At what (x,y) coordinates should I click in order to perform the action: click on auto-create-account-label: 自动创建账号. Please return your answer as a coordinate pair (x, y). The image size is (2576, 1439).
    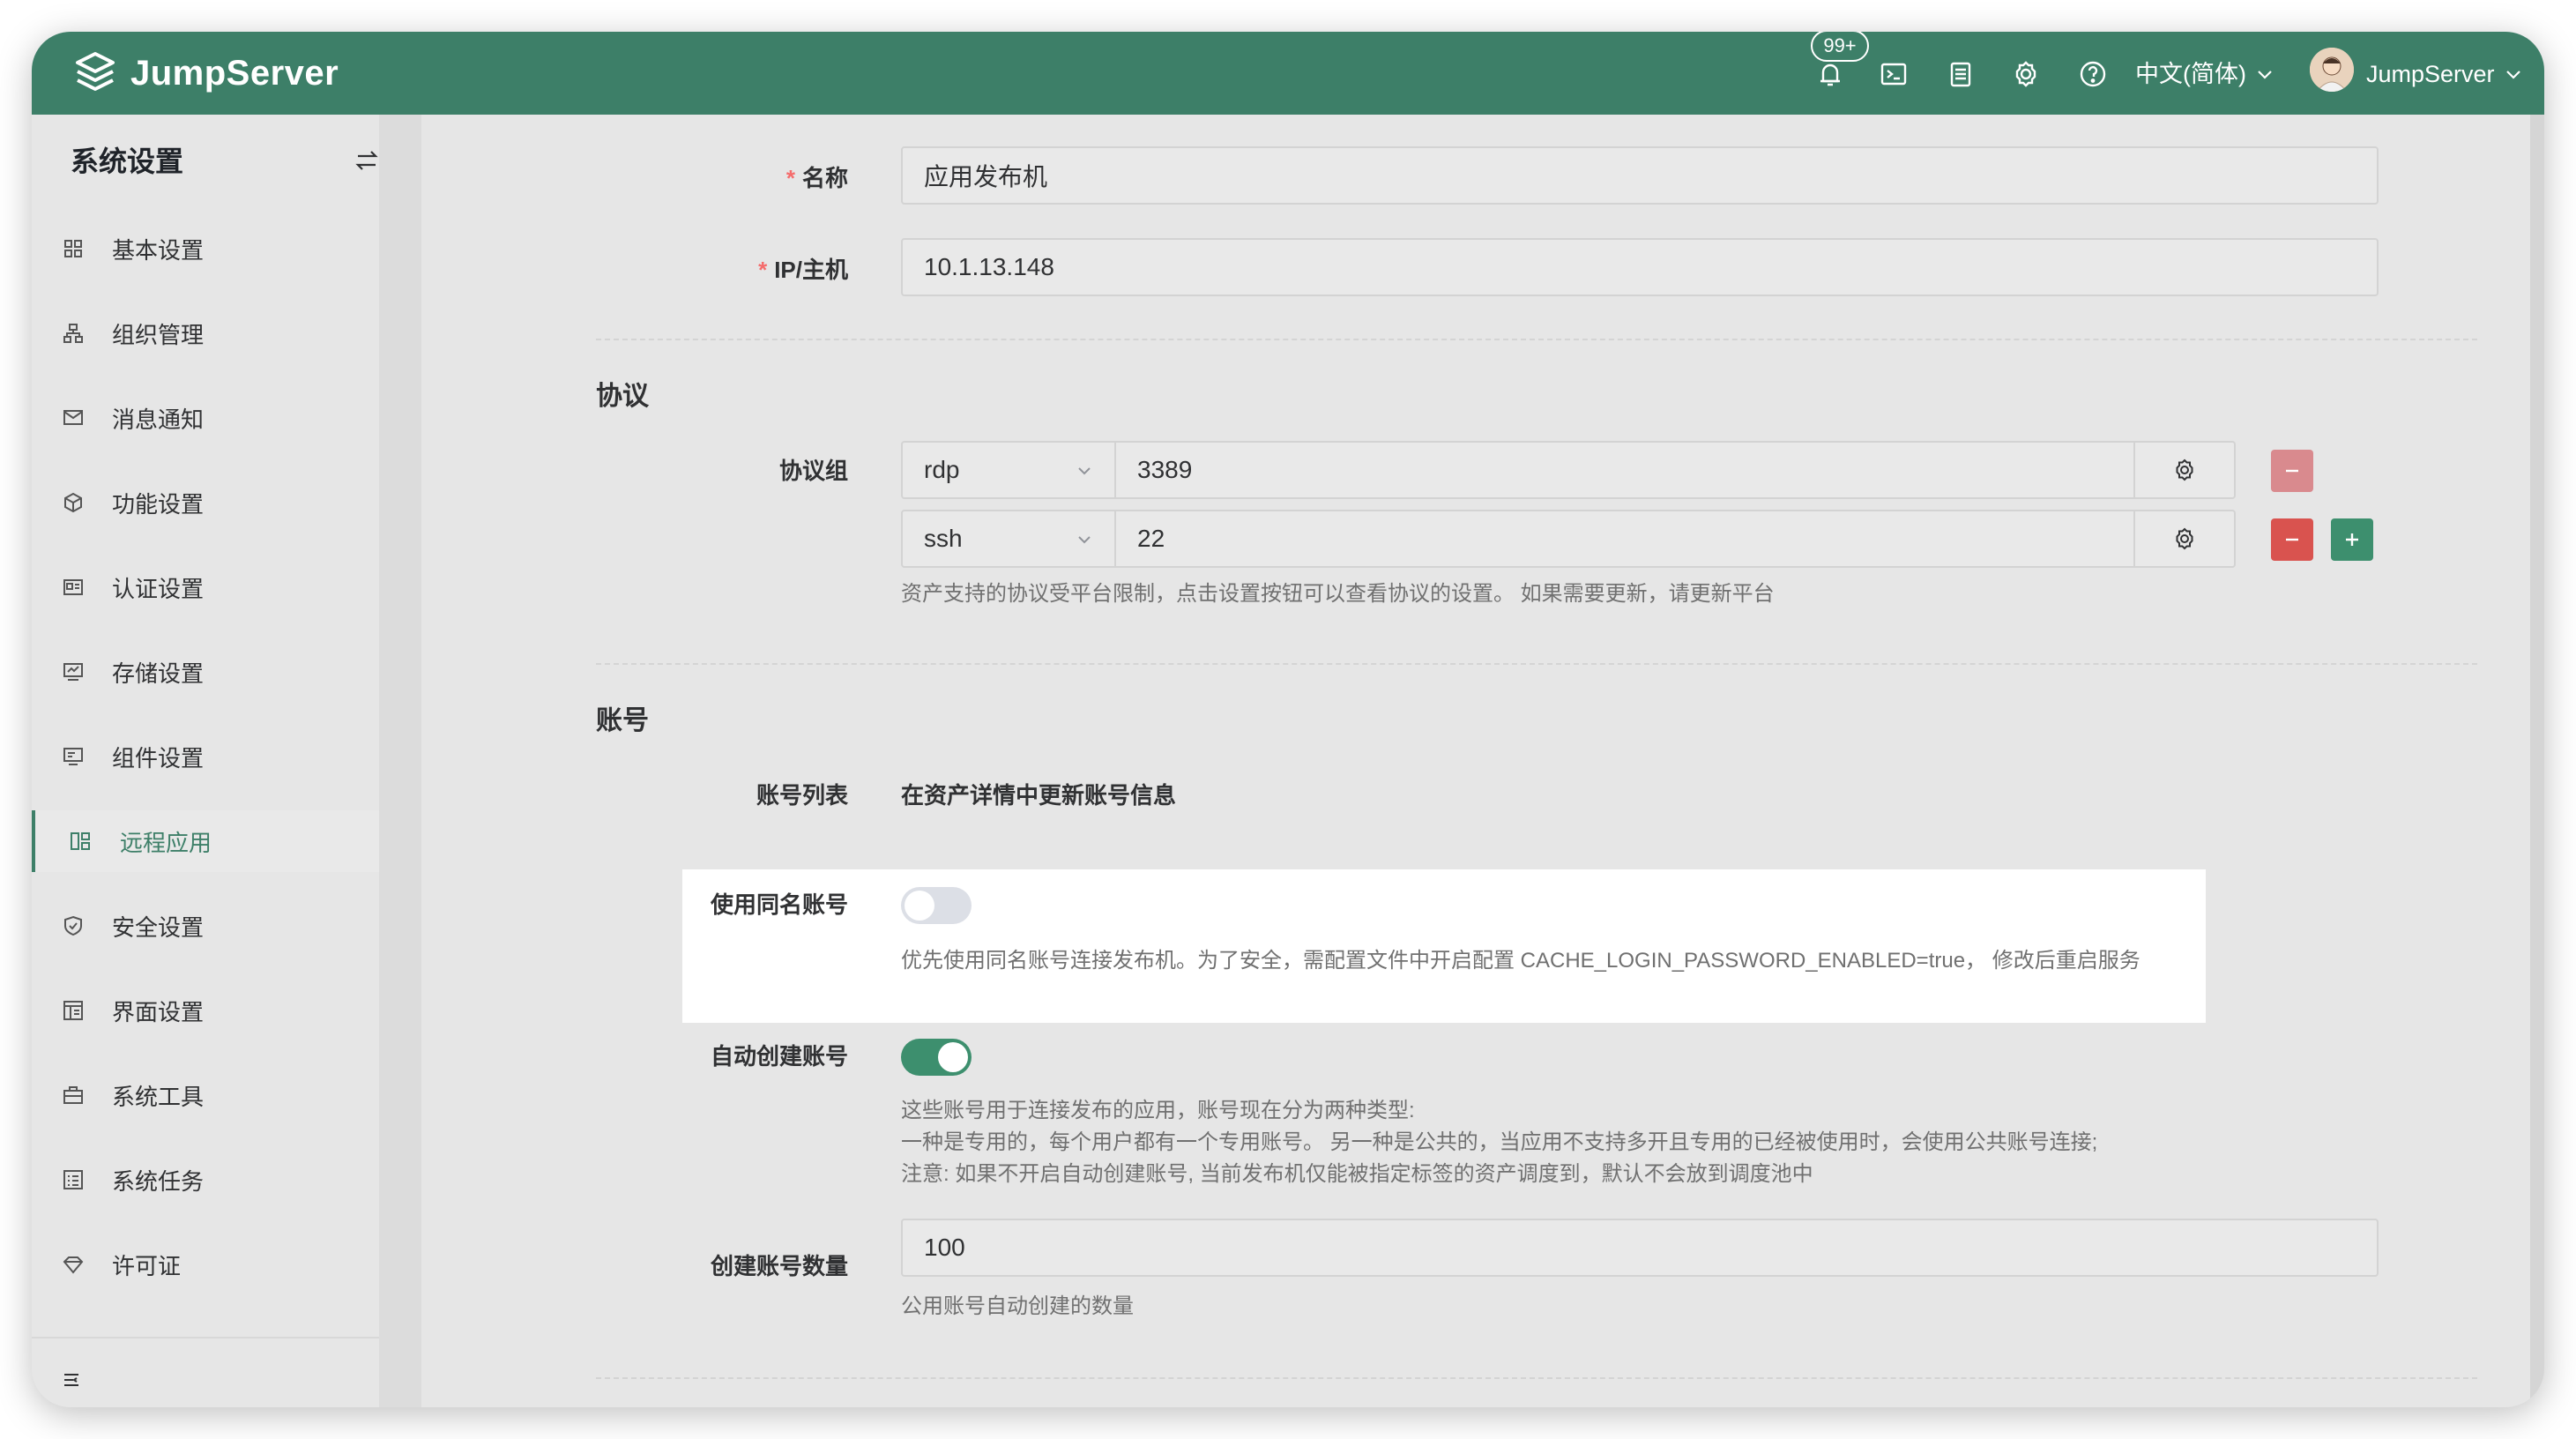
    Looking at the image, I should click on (779, 1056).